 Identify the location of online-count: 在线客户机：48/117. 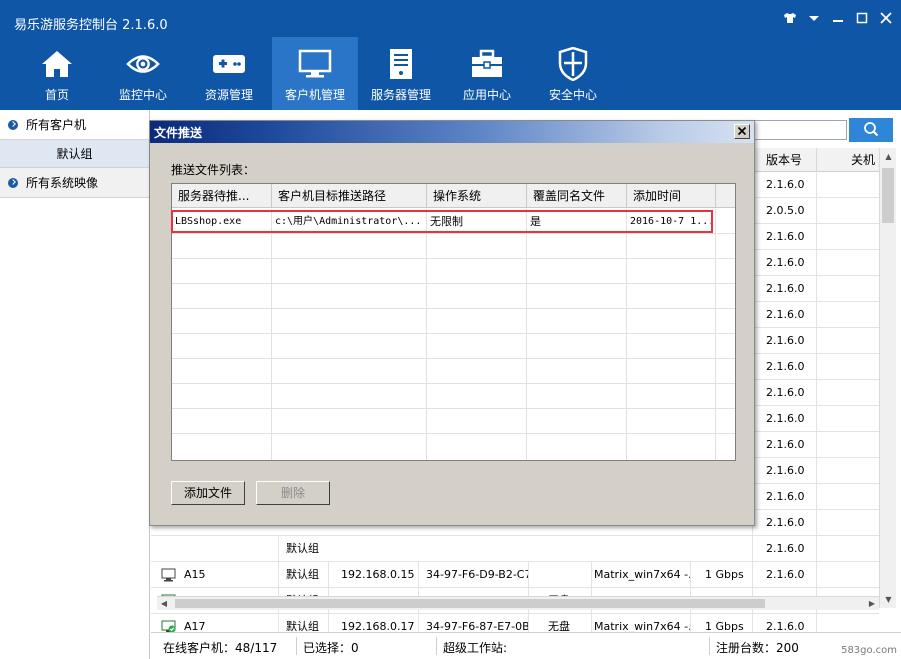
(220, 648).